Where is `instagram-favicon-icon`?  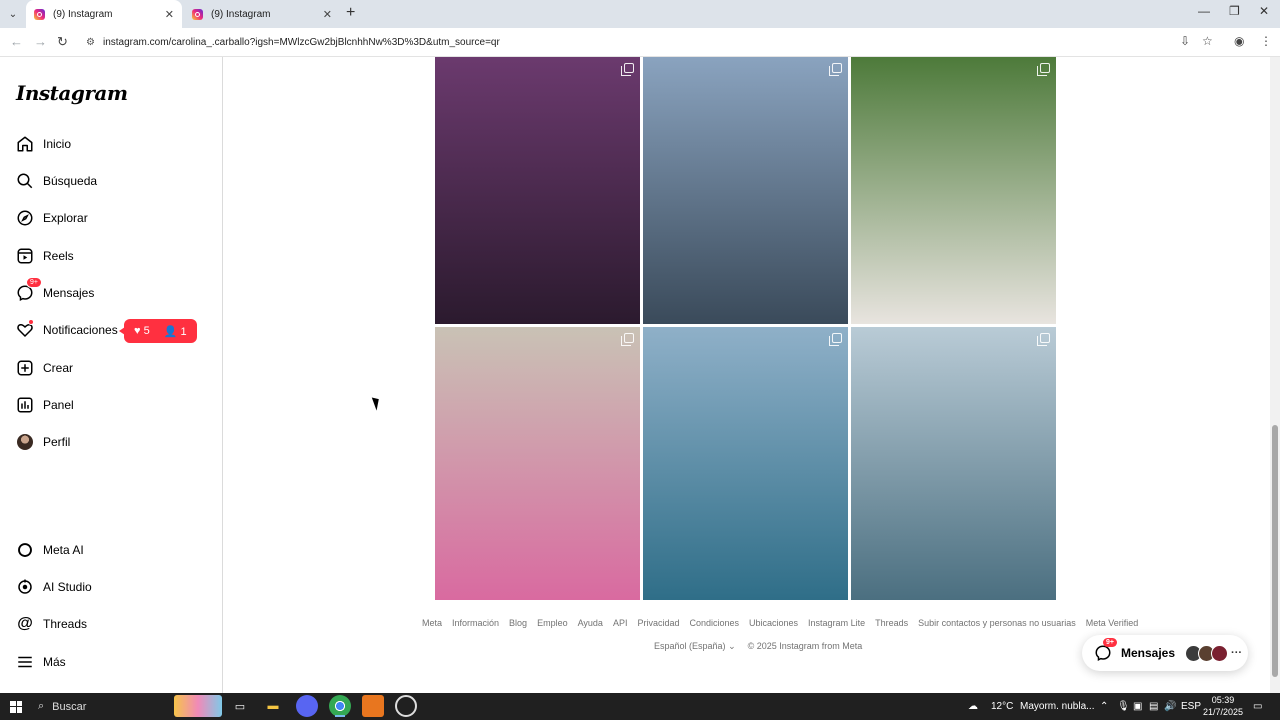
instagram-favicon-icon is located at coordinates (197, 14).